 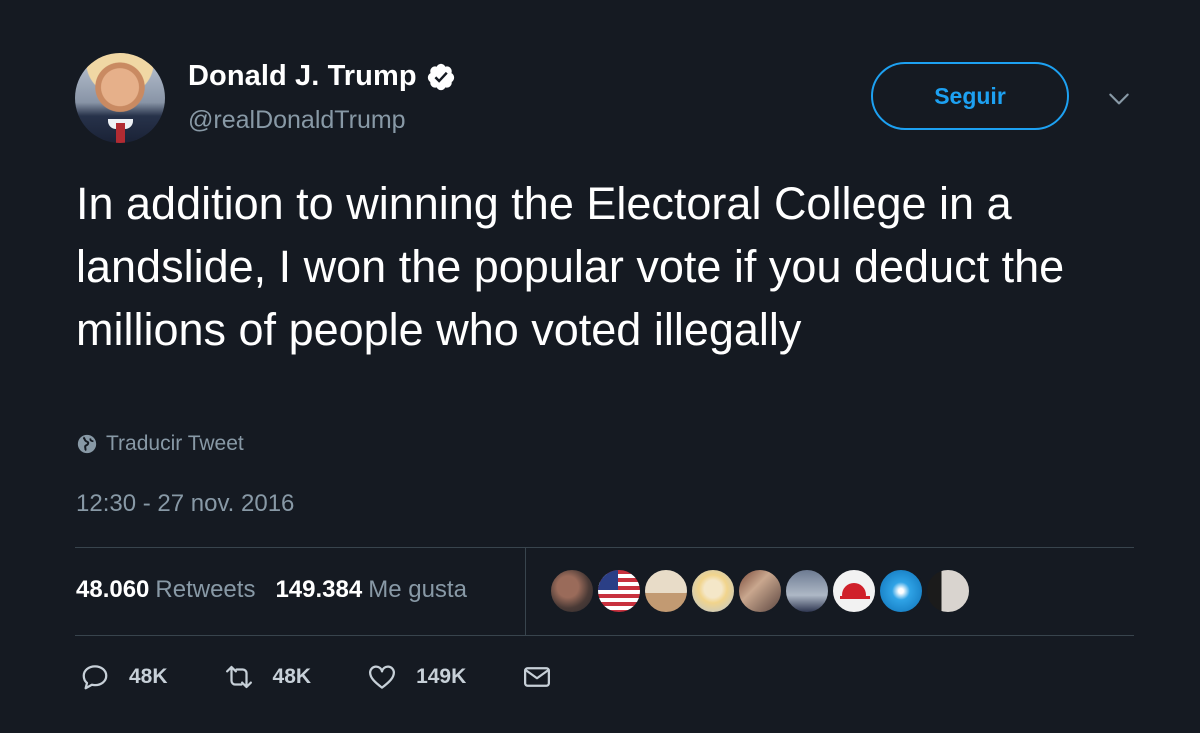 I want to click on reply-count: 48K, so click(x=148, y=676).